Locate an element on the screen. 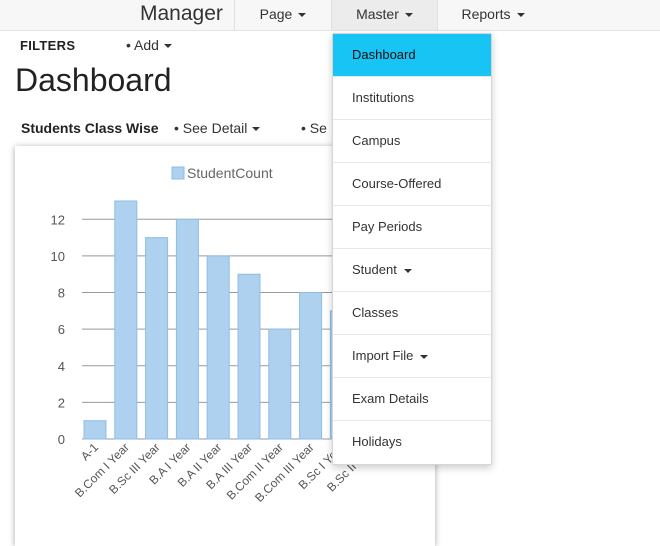 The image size is (660, 546). nav-master-menu: Master is located at coordinates (384, 15).